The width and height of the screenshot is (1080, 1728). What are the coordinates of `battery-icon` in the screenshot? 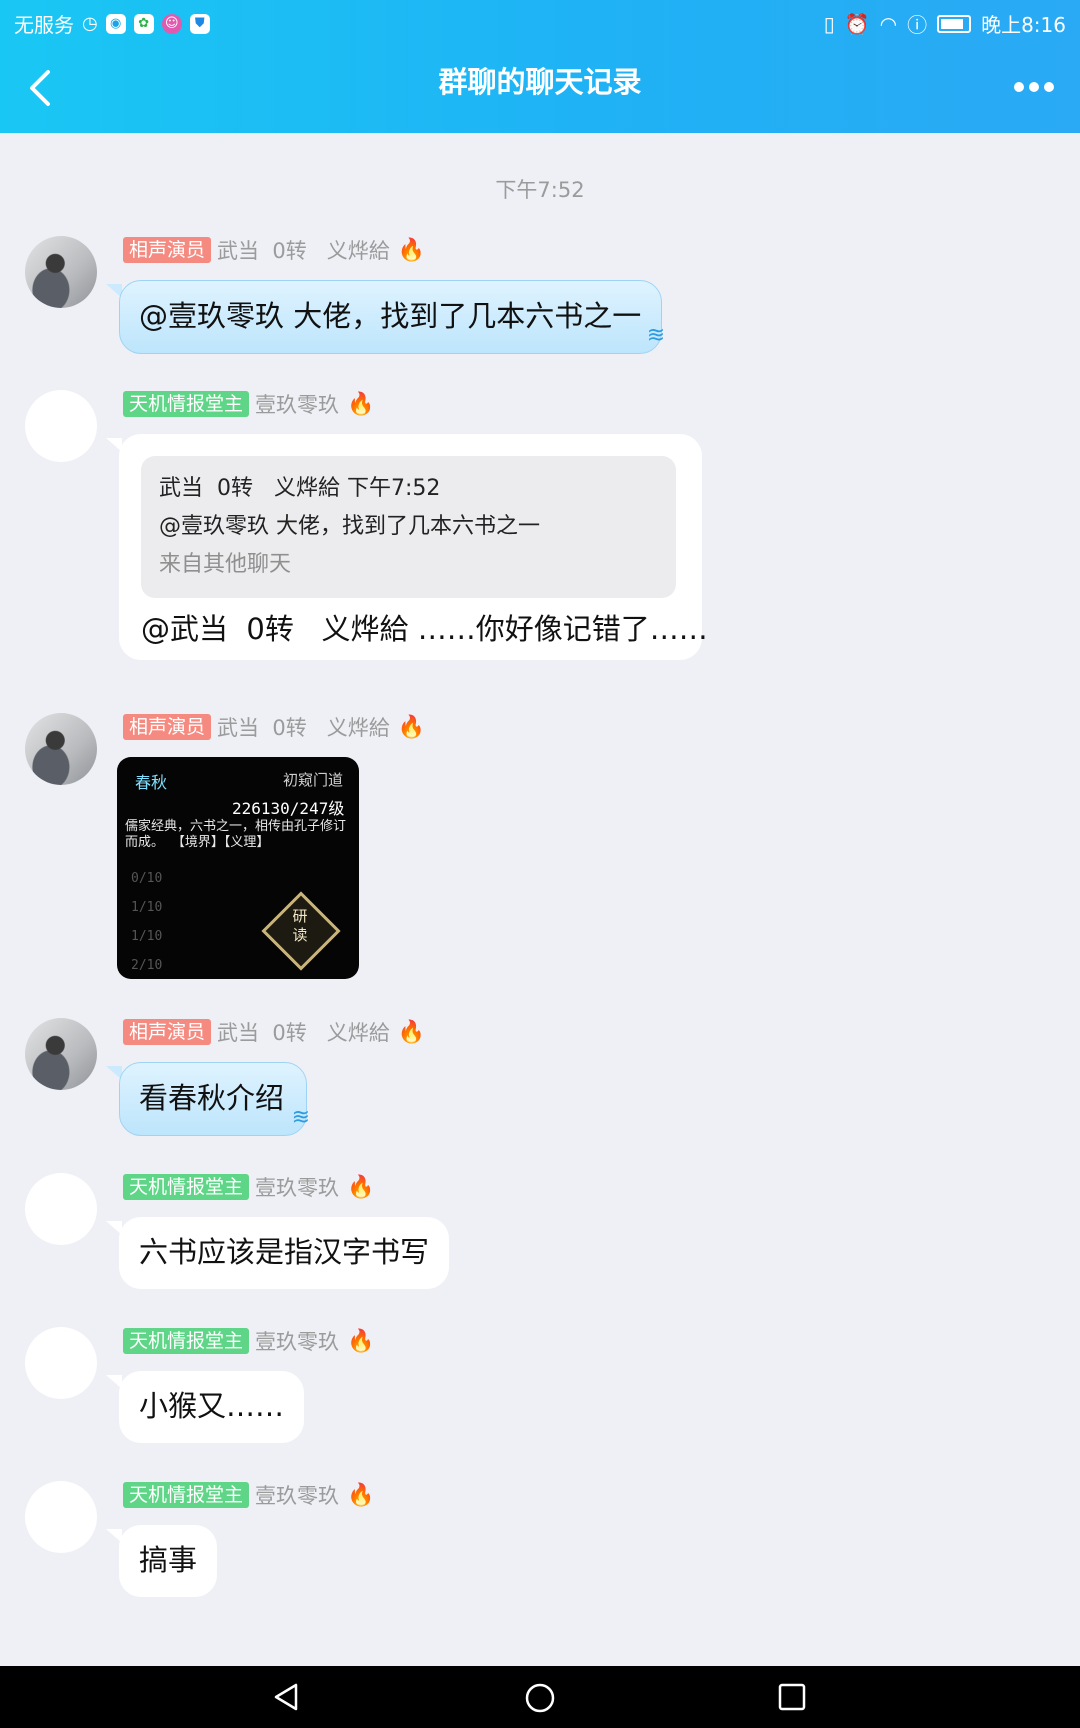 It's located at (954, 23).